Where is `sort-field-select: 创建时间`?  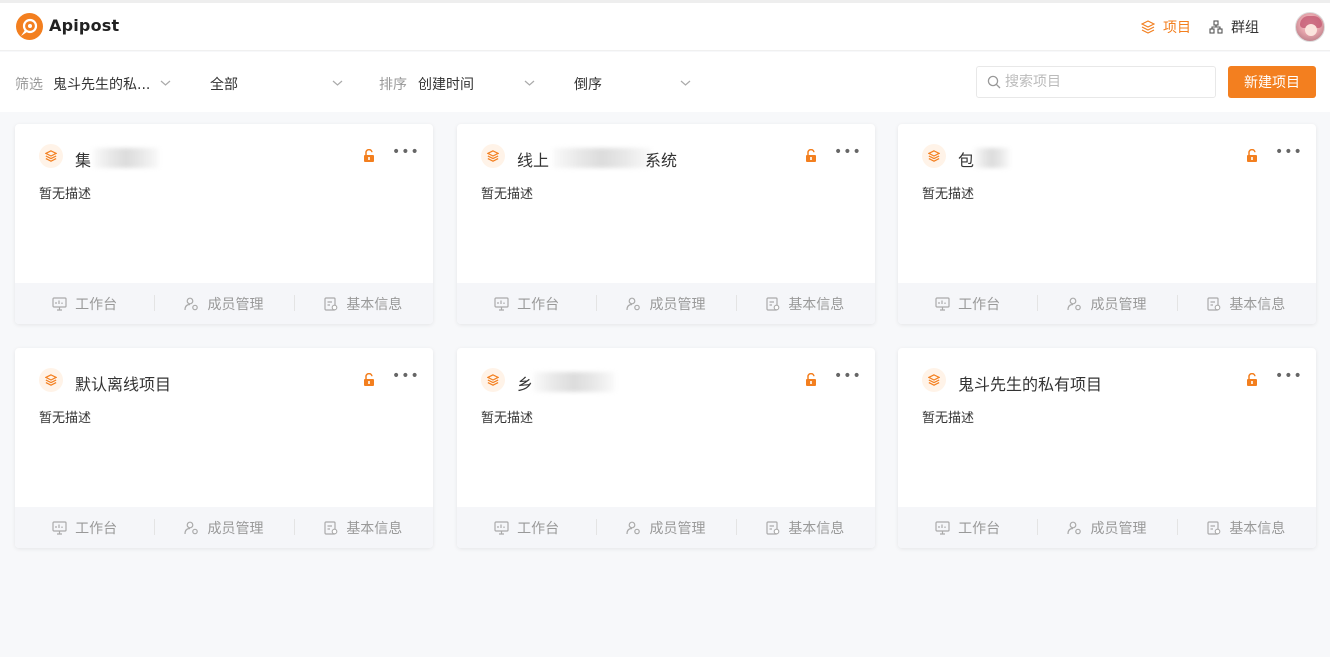
sort-field-select: 创建时间 is located at coordinates (446, 84).